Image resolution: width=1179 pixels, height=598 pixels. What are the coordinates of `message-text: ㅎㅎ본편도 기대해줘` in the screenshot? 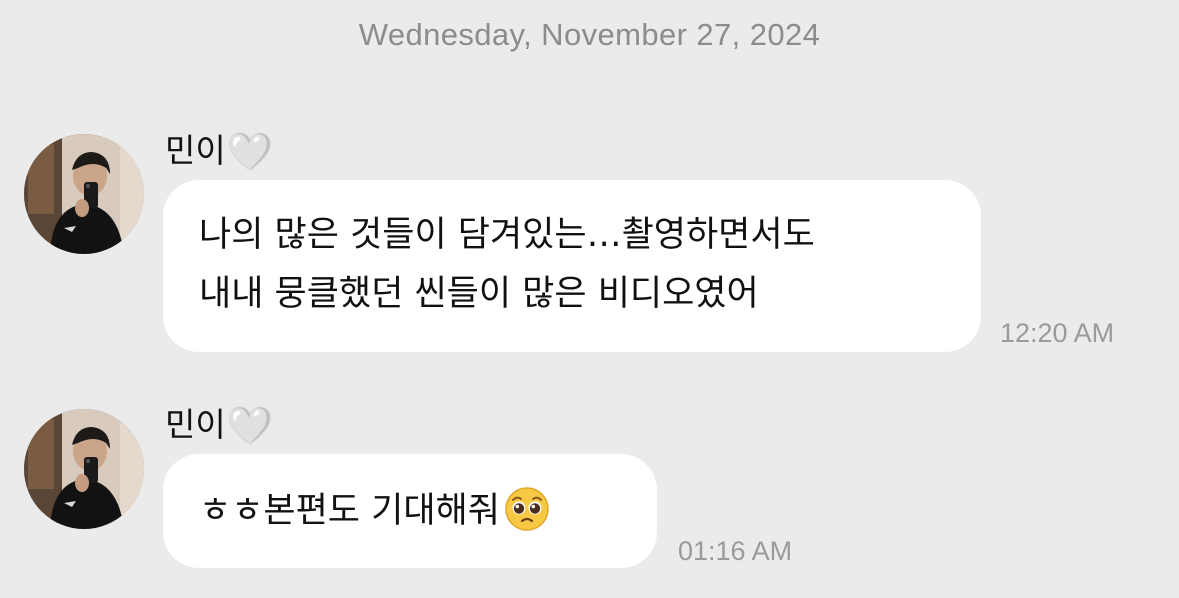 It's located at (349, 511).